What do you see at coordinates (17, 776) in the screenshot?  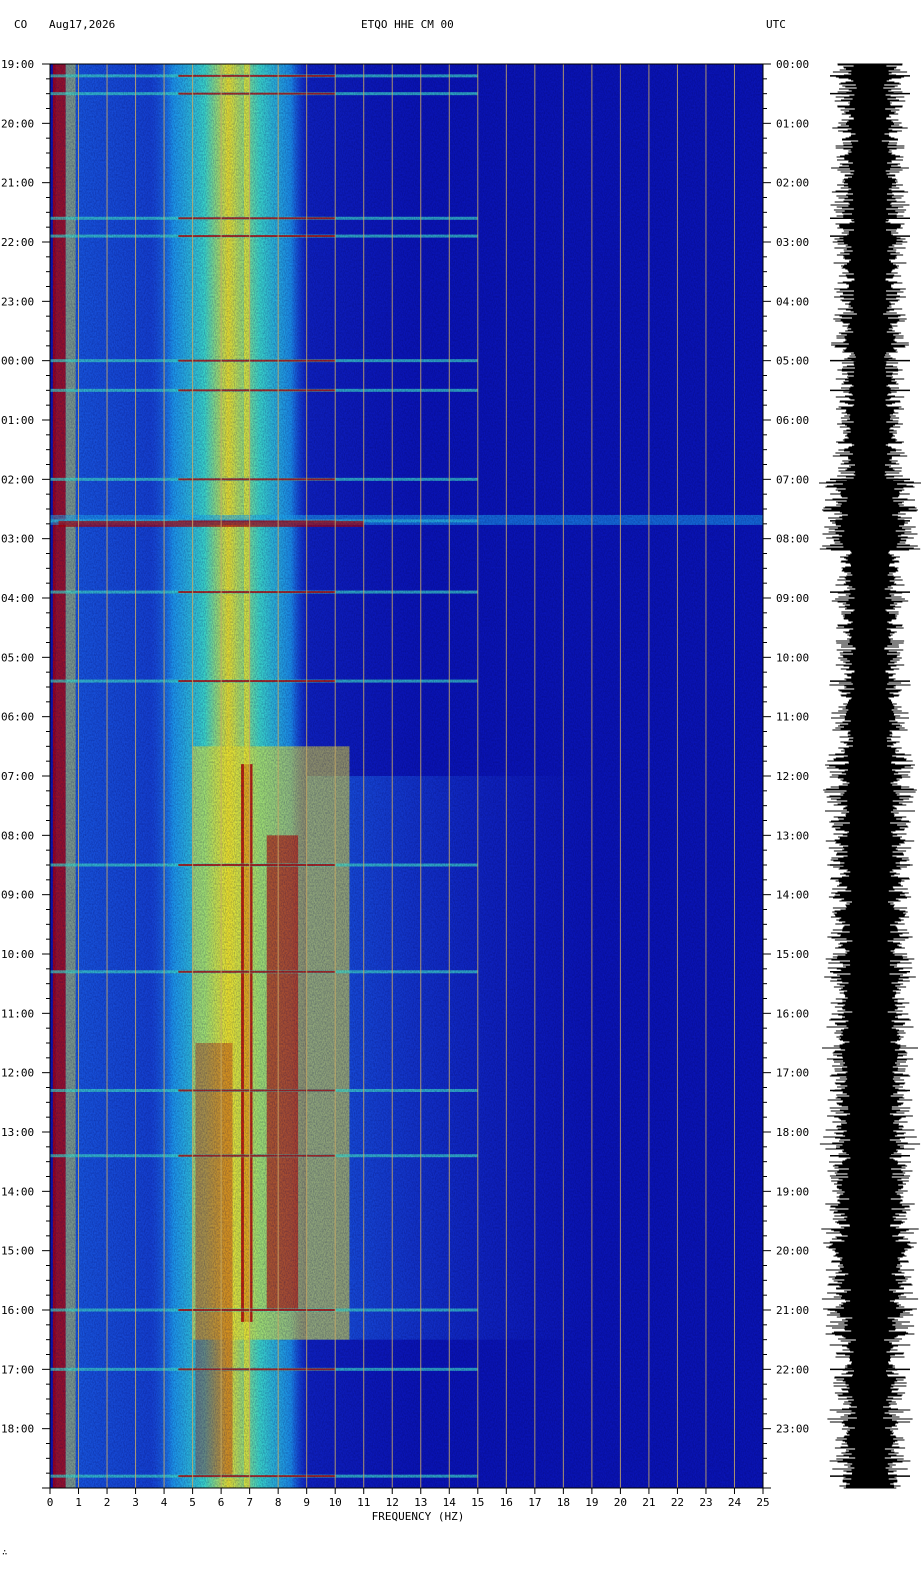 I see `y-left-tick-label: 07:00` at bounding box center [17, 776].